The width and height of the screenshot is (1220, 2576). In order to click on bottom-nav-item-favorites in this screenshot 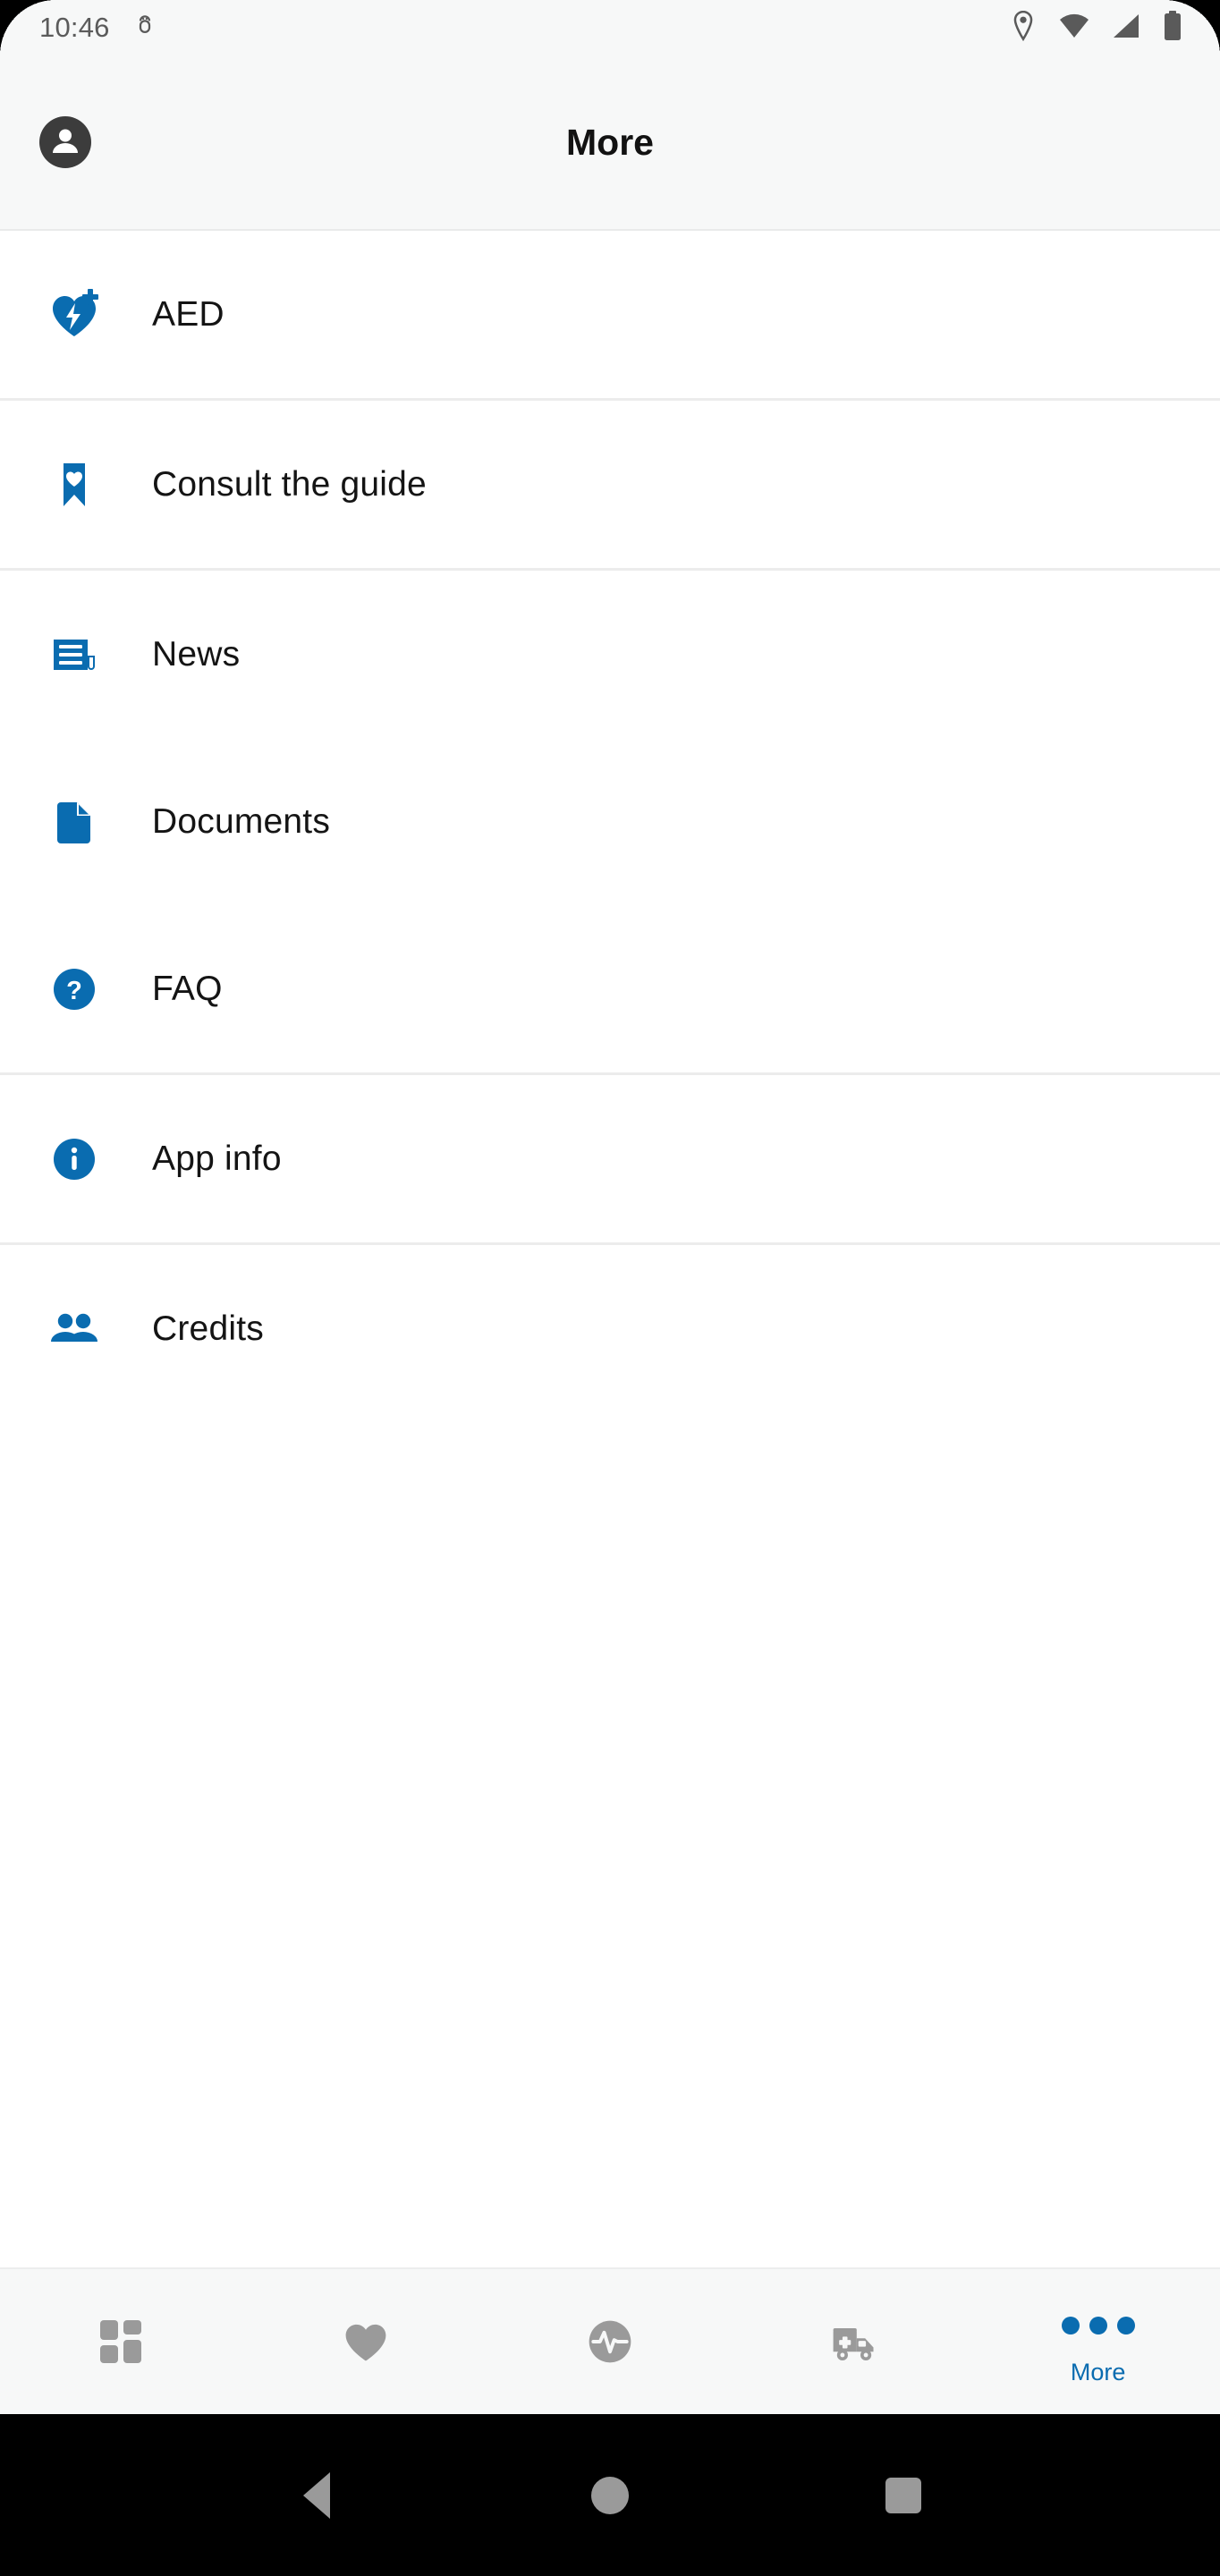, I will do `click(366, 2341)`.